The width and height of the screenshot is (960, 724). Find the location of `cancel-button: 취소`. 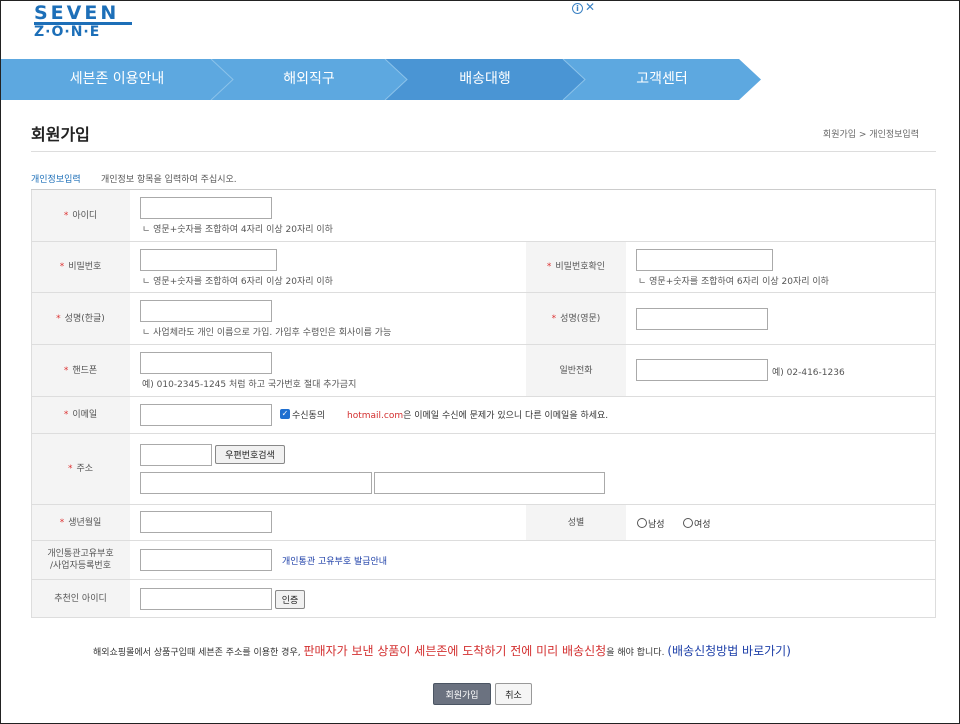

cancel-button: 취소 is located at coordinates (513, 694).